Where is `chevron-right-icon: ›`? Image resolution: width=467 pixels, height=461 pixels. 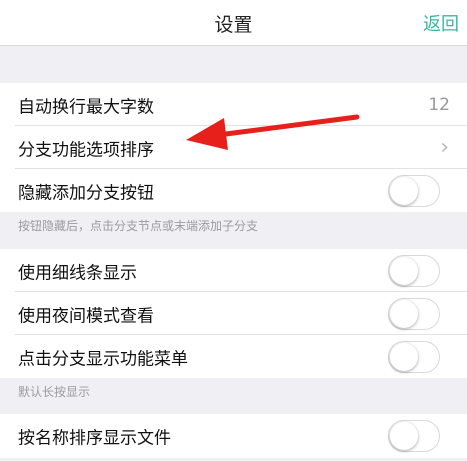 chevron-right-icon: › is located at coordinates (444, 147).